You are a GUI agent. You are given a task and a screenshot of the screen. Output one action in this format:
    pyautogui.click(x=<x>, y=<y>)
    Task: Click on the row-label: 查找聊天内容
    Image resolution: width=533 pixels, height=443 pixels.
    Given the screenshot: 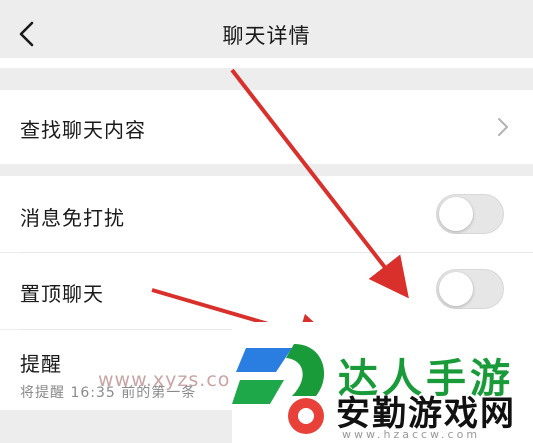 What is the action you would take?
    pyautogui.click(x=83, y=130)
    